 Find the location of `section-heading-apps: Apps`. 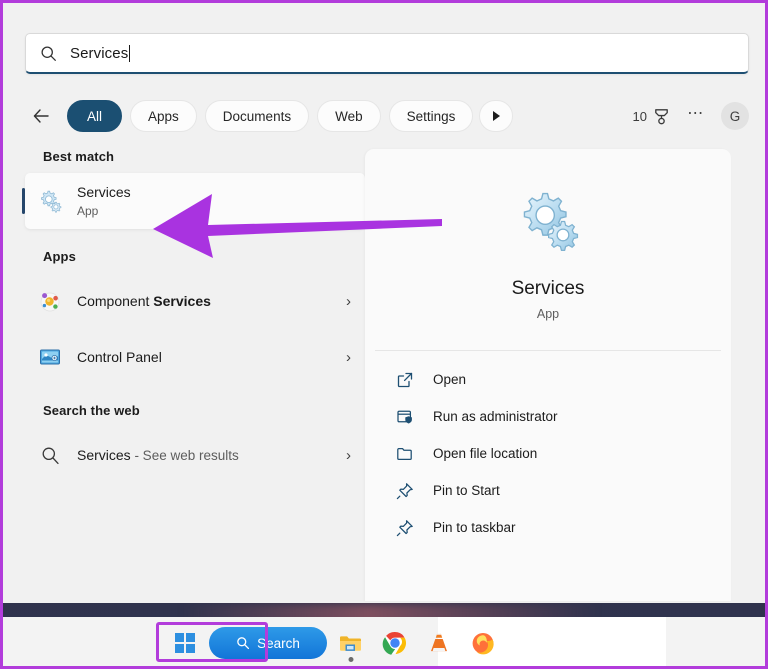

section-heading-apps: Apps is located at coordinates (59, 256).